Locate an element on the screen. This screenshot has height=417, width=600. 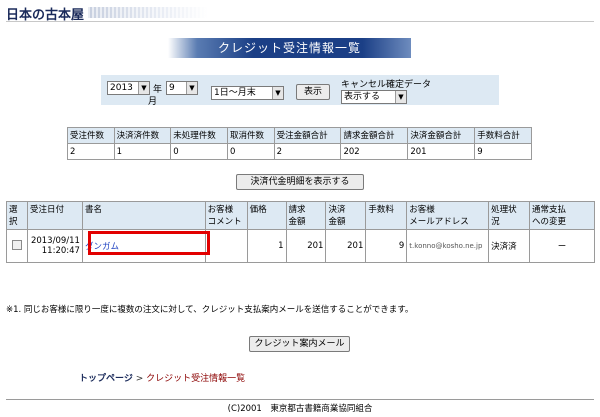
credit-guide-mail-button: クレジット案内メール is located at coordinates (299, 344).